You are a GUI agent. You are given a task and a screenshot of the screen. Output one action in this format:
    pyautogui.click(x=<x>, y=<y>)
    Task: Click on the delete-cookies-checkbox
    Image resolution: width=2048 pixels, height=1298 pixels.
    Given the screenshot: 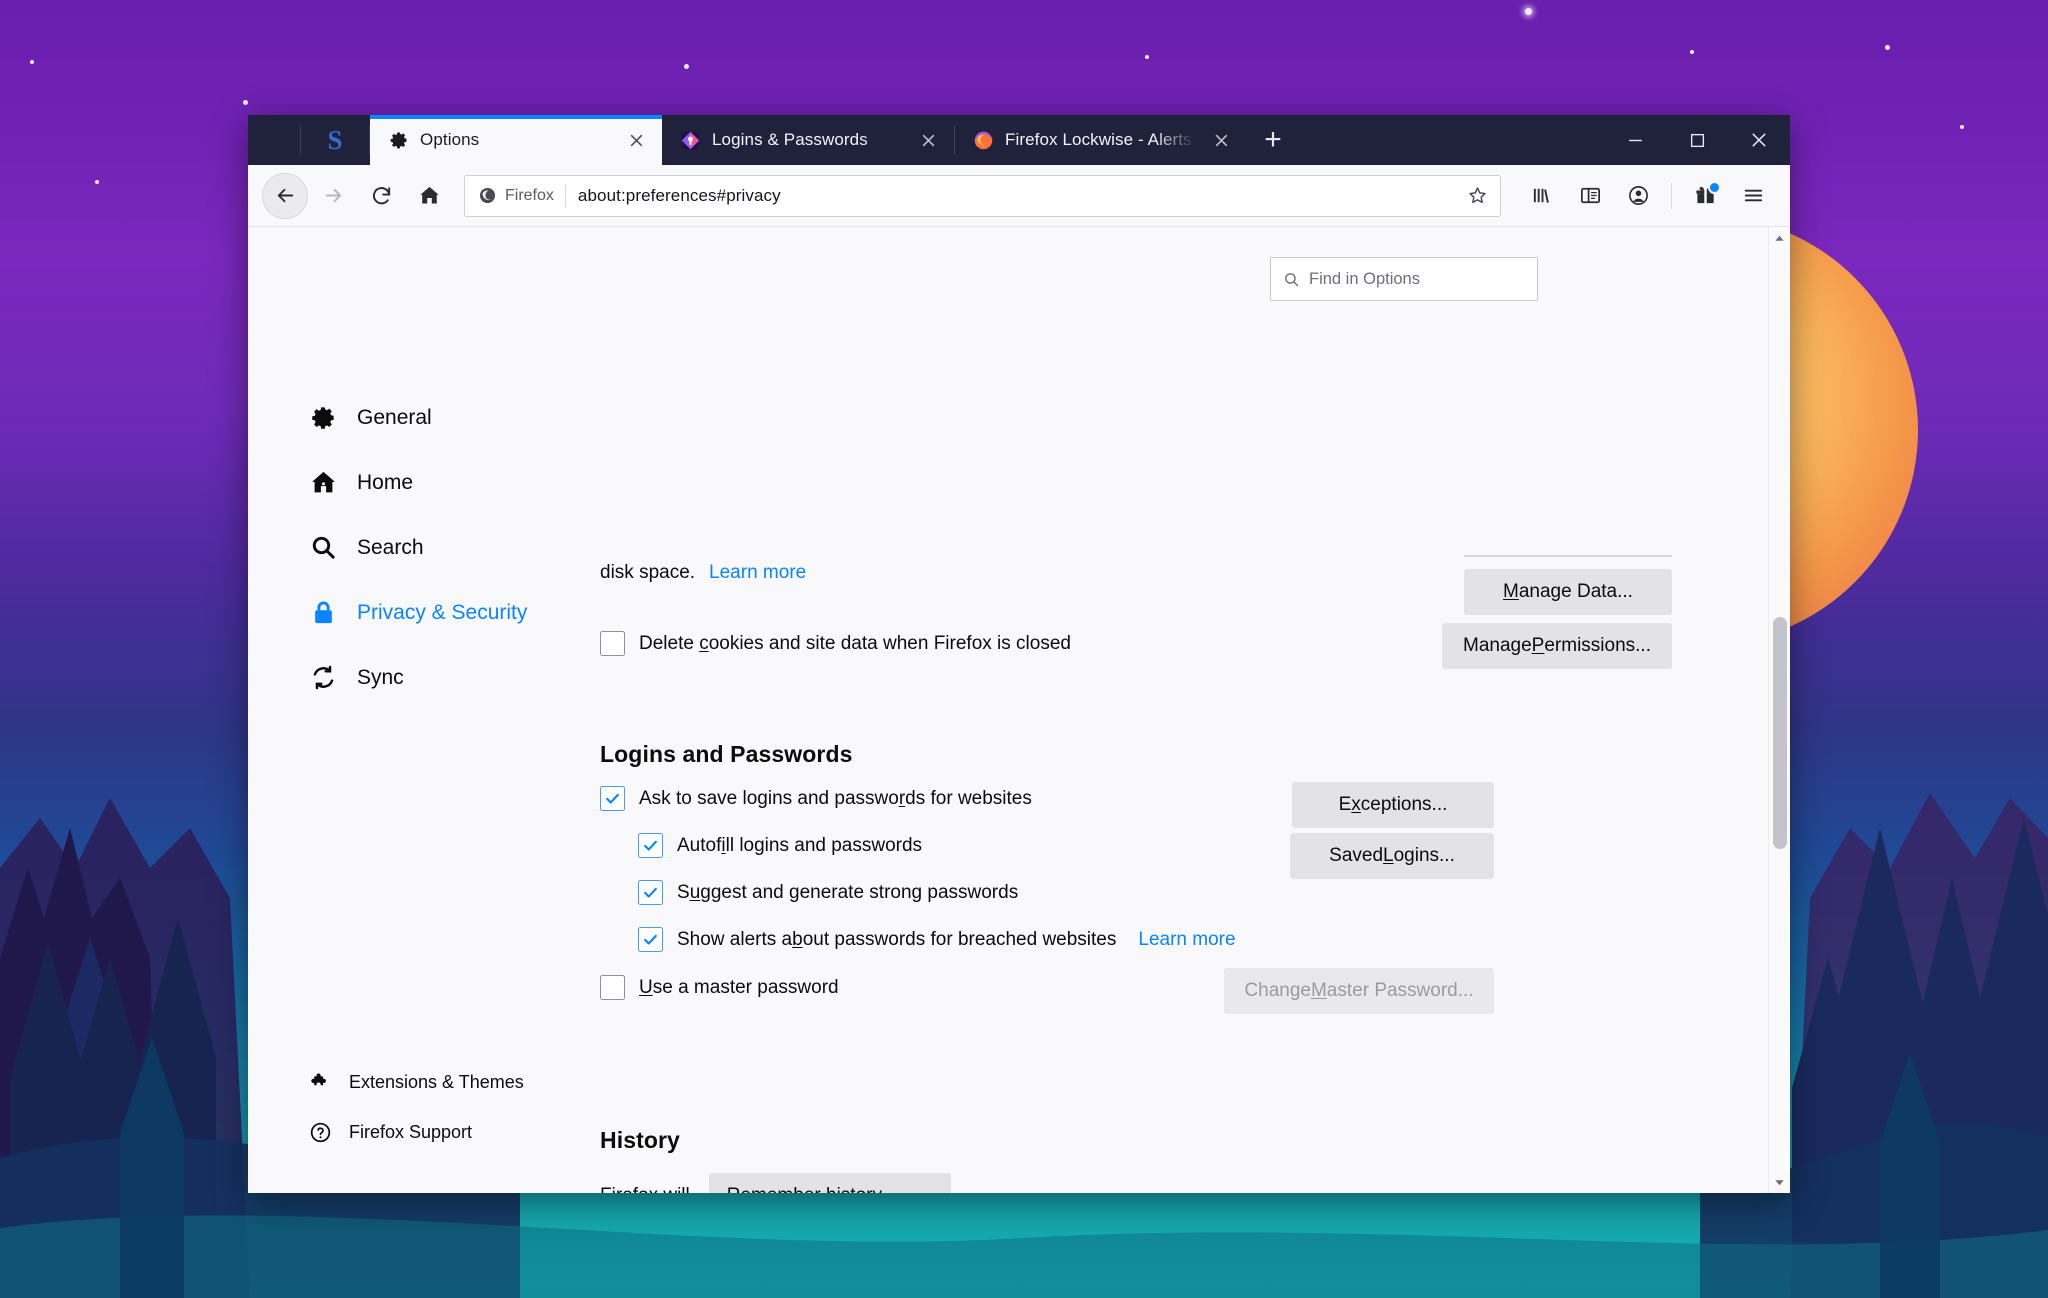 What is the action you would take?
    pyautogui.click(x=612, y=643)
    